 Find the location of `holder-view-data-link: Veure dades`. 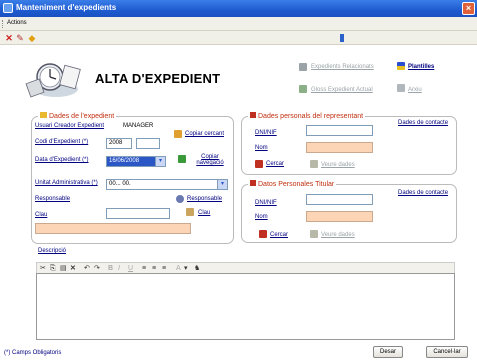

holder-view-data-link: Veure dades is located at coordinates (338, 235).